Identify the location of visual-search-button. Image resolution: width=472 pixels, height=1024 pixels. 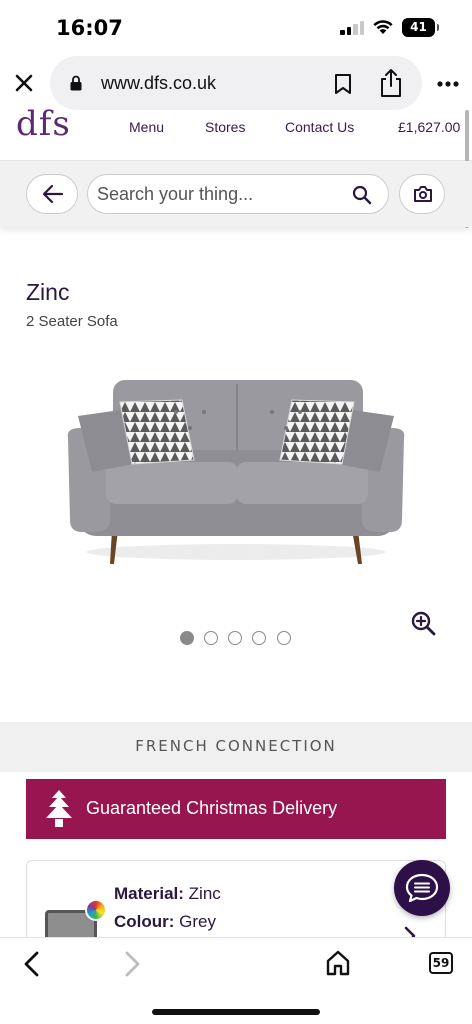
(422, 194).